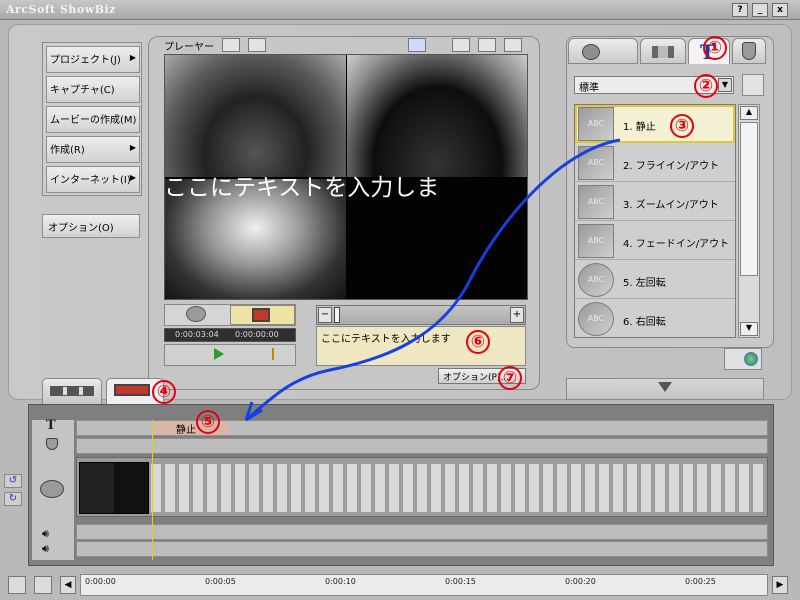  What do you see at coordinates (510, 378) in the screenshot?
I see `annotation-7: ⑦` at bounding box center [510, 378].